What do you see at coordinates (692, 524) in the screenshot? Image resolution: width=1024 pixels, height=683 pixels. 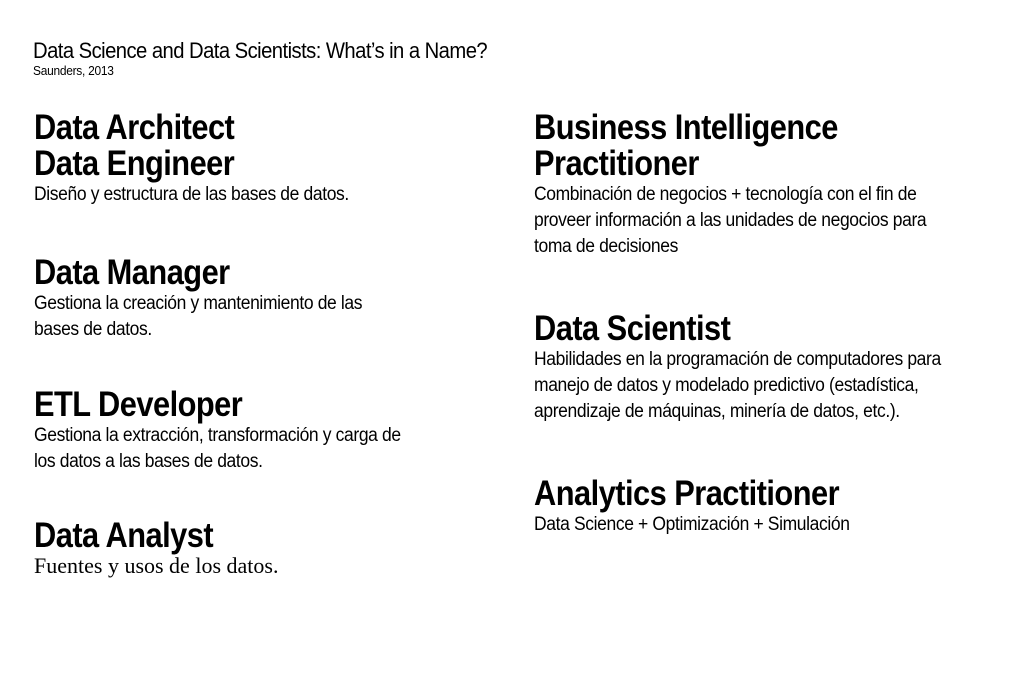 I see `role-description-line: Data Science + Optimización + Simulación` at bounding box center [692, 524].